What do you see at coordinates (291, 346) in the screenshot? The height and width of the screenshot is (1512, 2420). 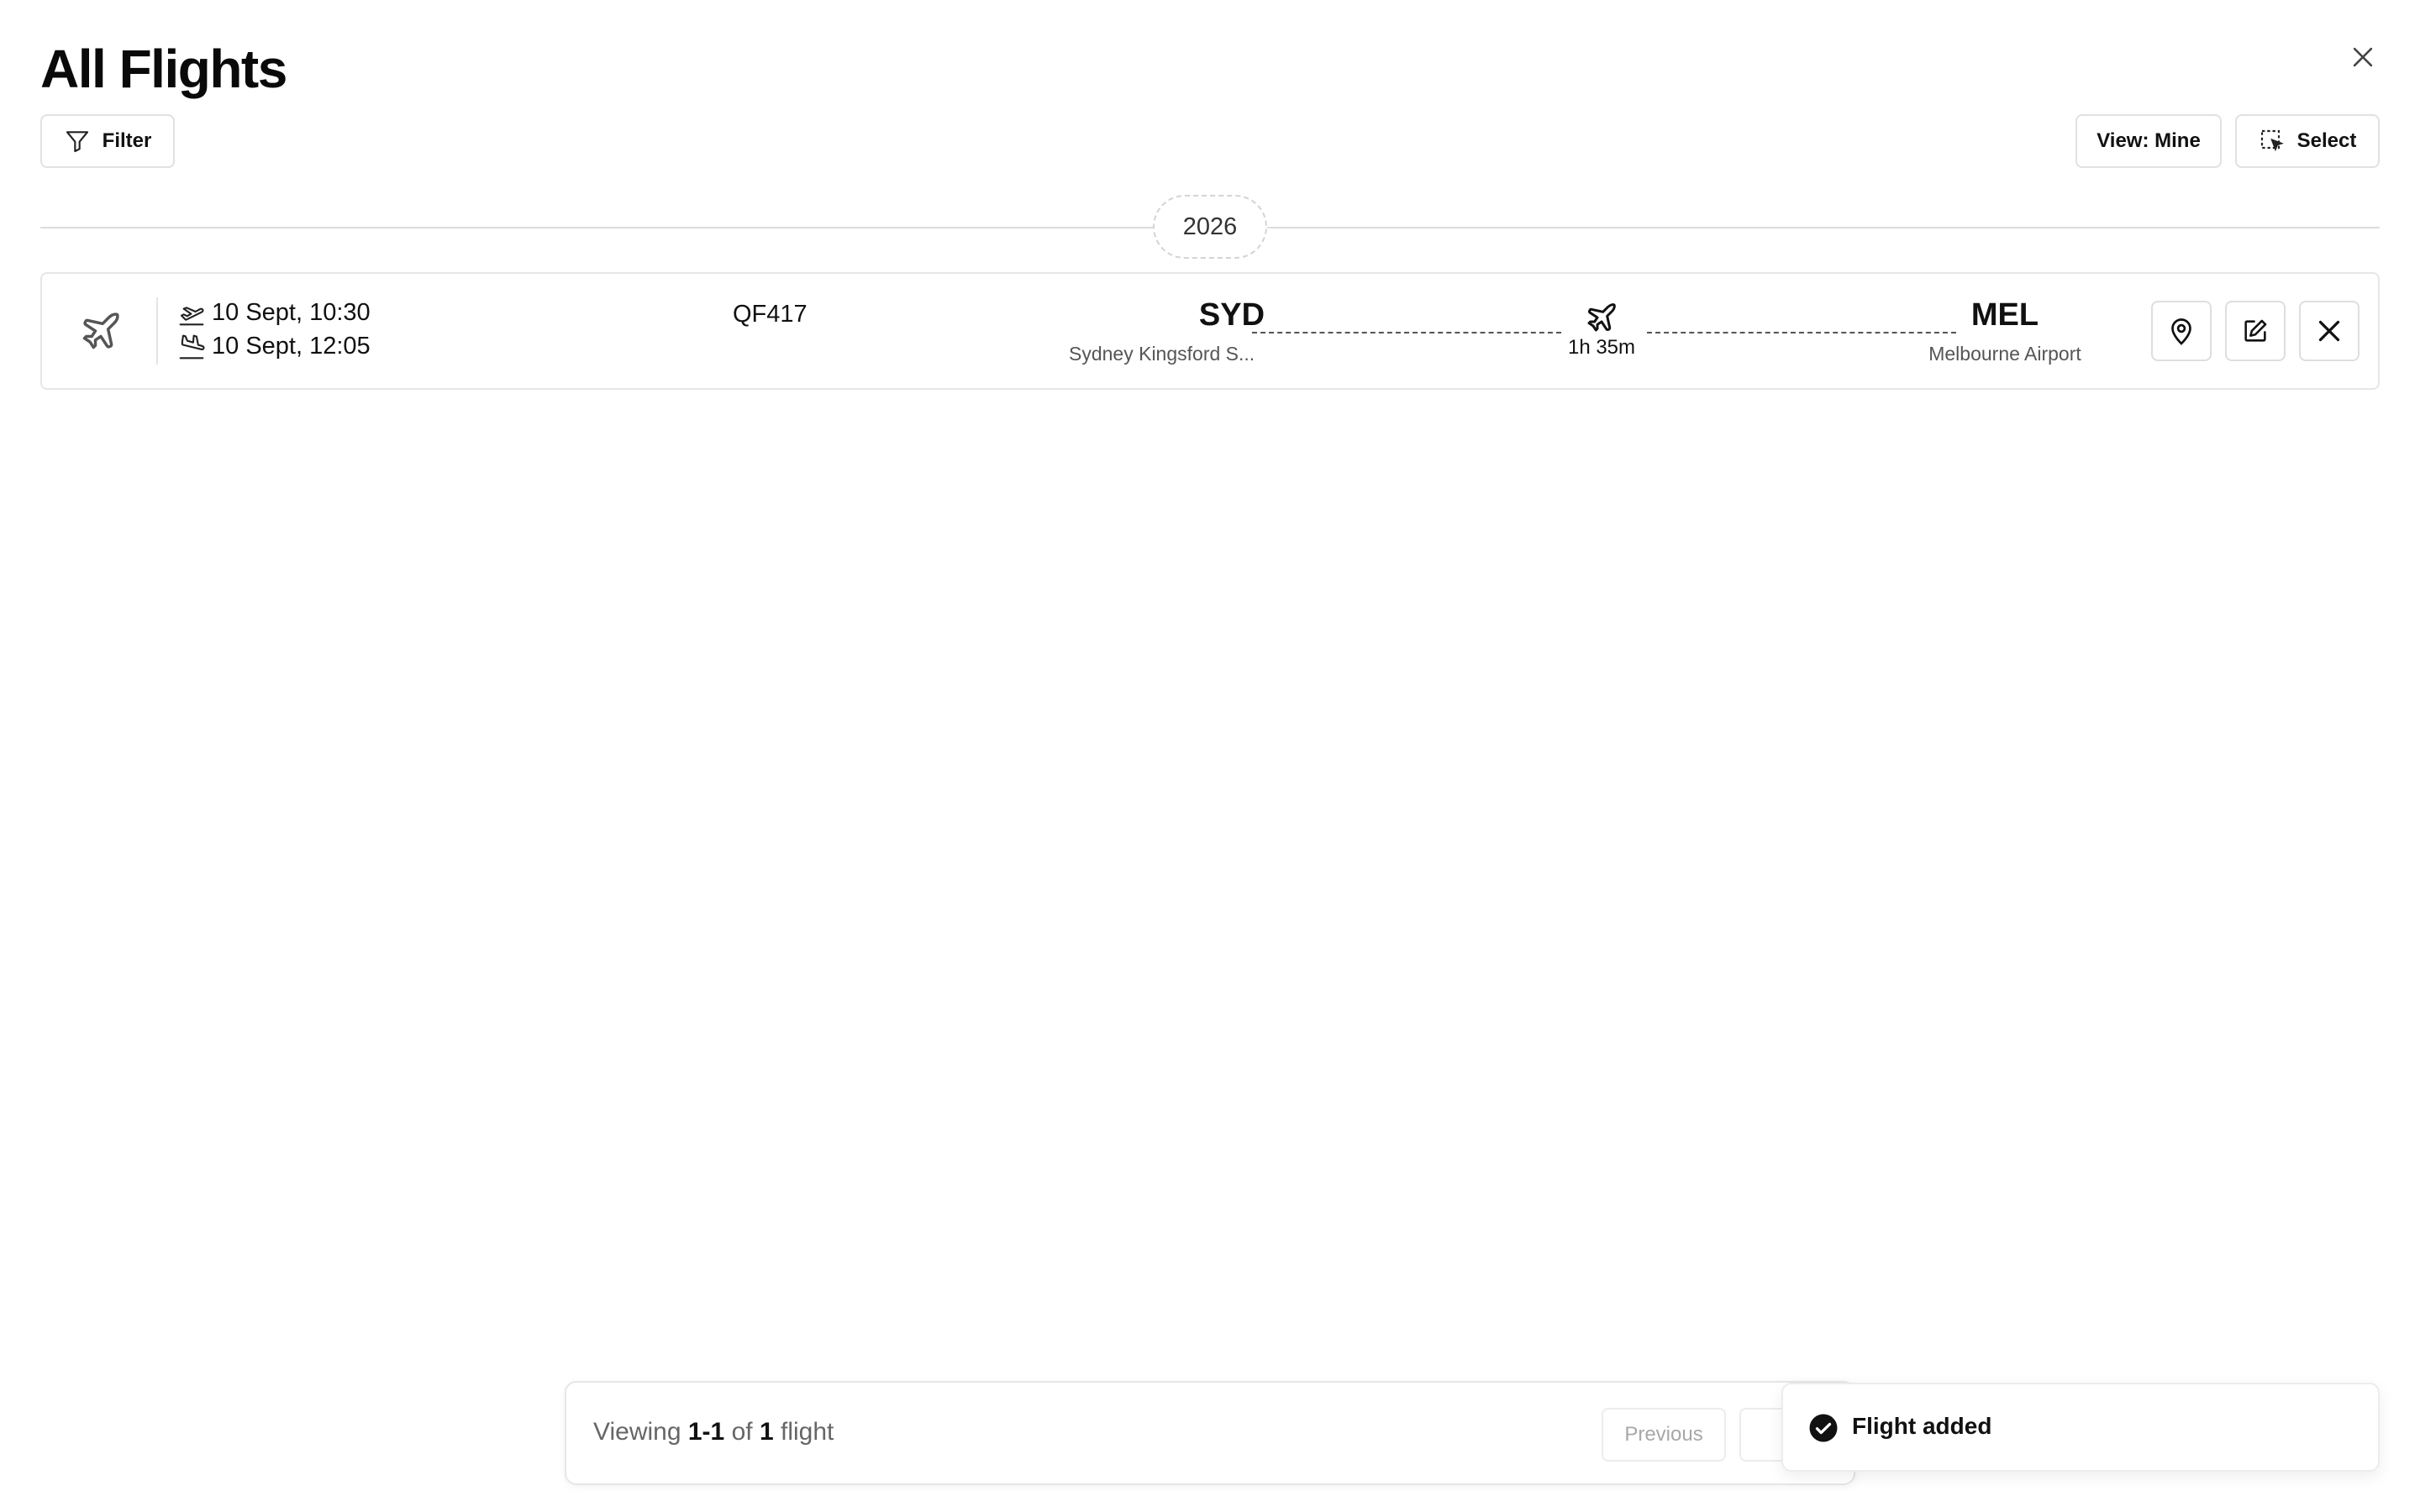 I see `arrival-time: 10 Sept, 12:05` at bounding box center [291, 346].